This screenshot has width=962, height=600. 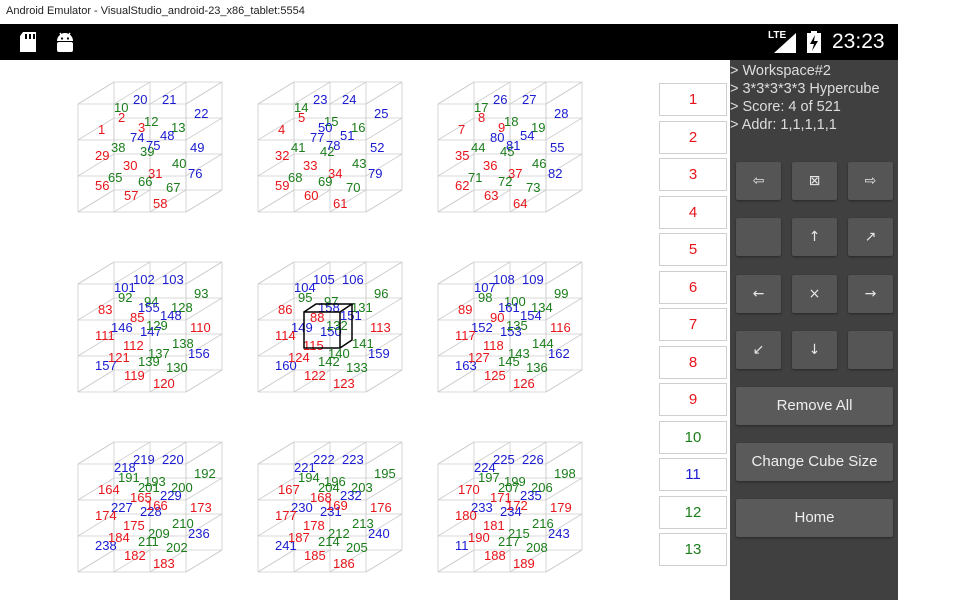 What do you see at coordinates (504, 459) in the screenshot?
I see `cell-number: 225` at bounding box center [504, 459].